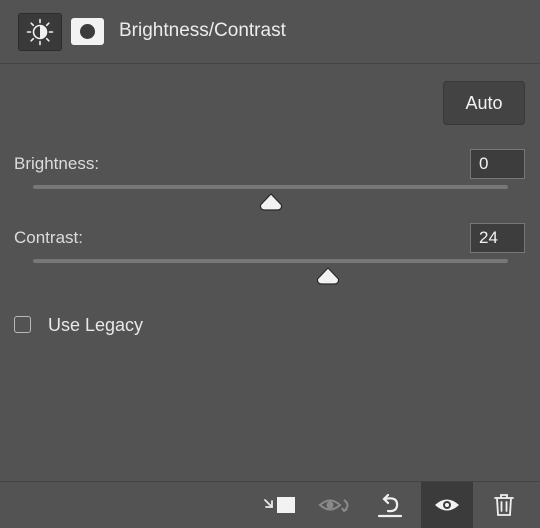 The width and height of the screenshot is (540, 528). I want to click on panel-title: Brightness/Contrast, so click(202, 30).